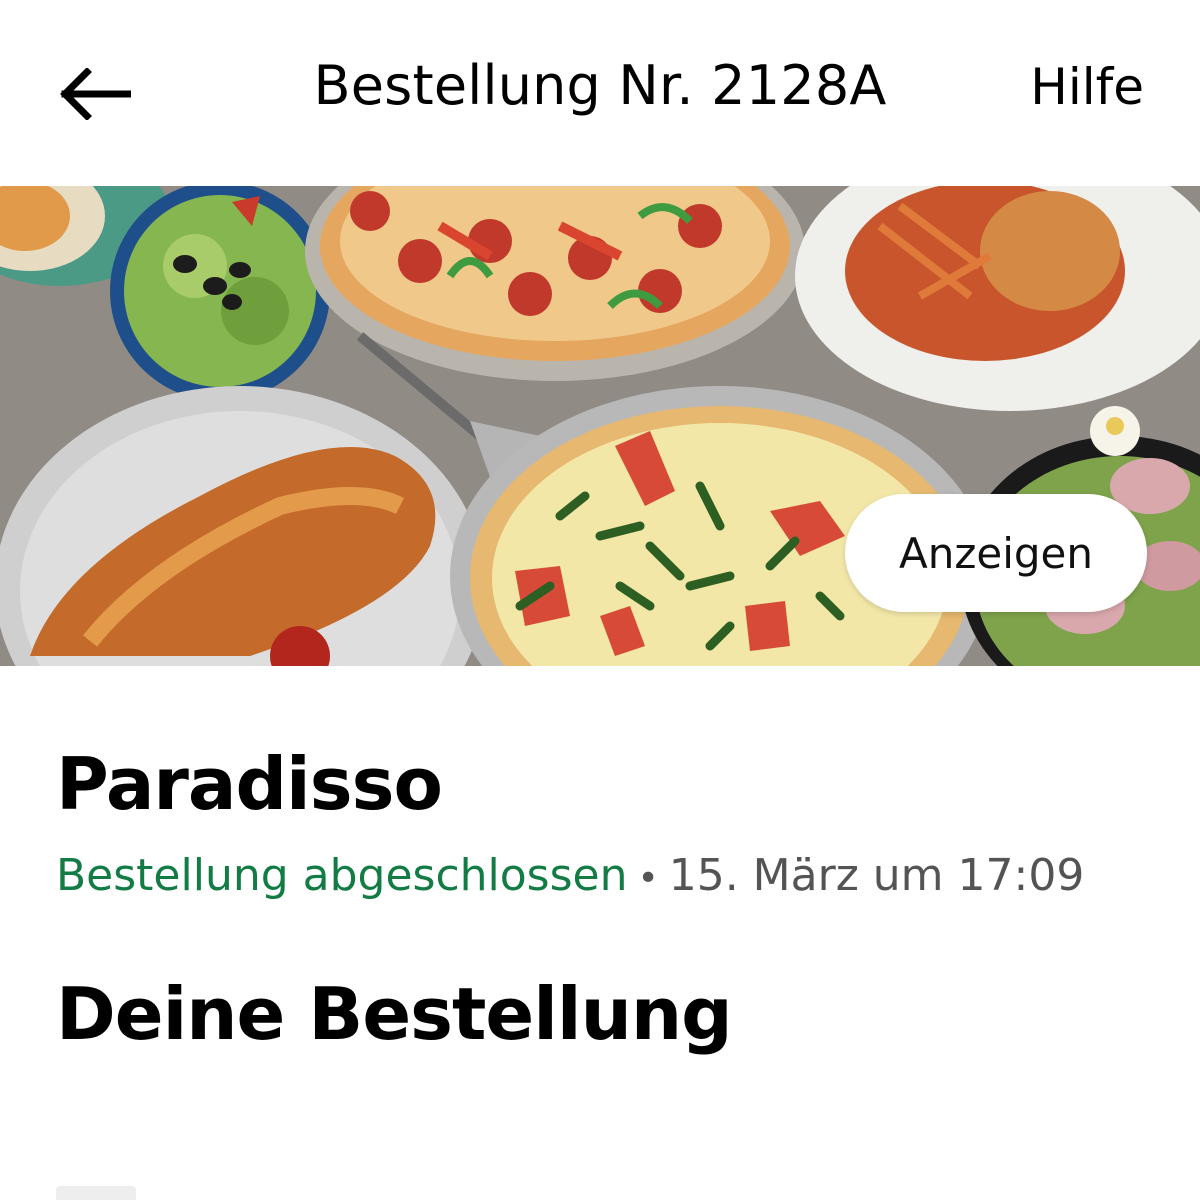 This screenshot has height=1200, width=1200. I want to click on page-title: Bestellung Nr. 2128A, so click(600, 85).